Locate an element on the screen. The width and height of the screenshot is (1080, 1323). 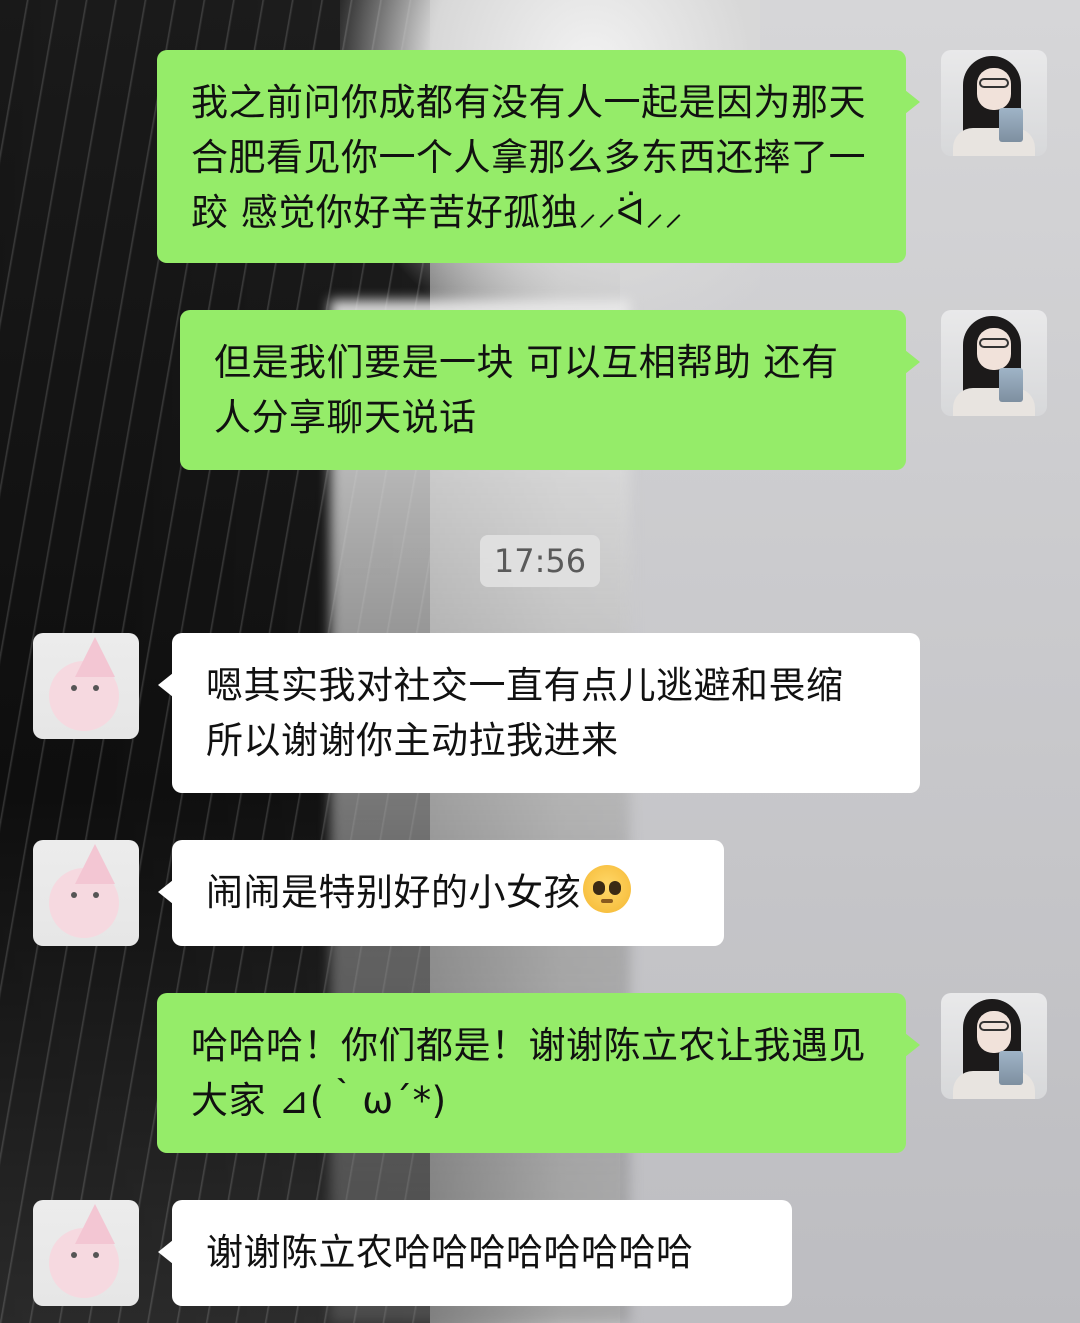
message-bubble-received: 闹闹是特别好的小女孩 is located at coordinates (441, 893).